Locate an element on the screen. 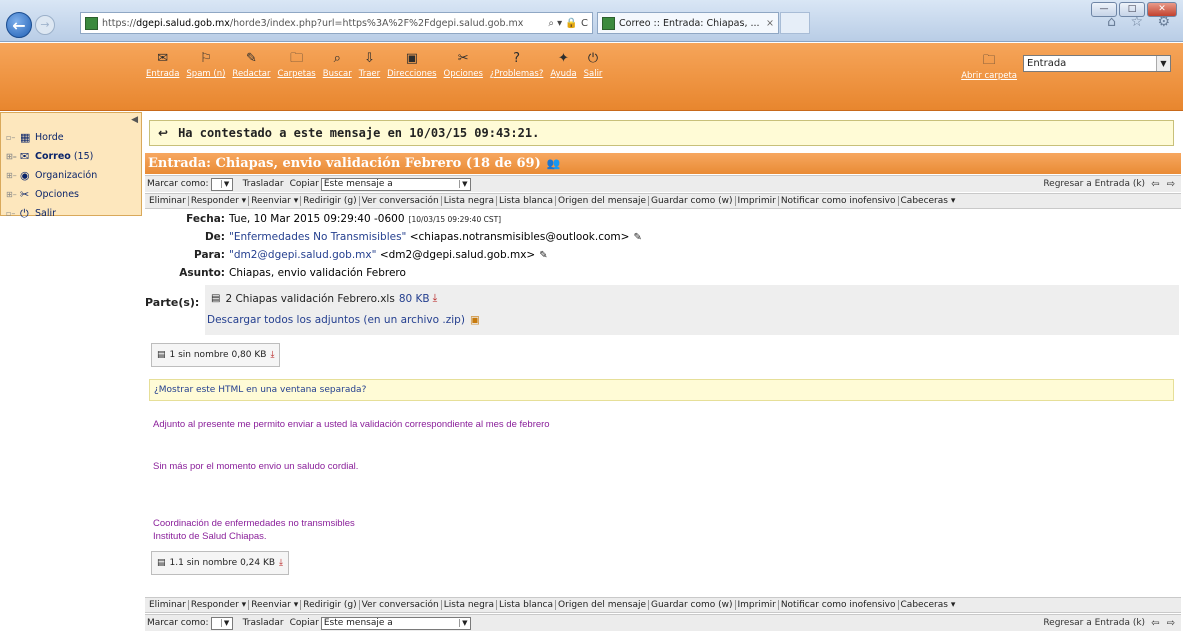 The height and width of the screenshot is (633, 1183). tab-close-icon: × is located at coordinates (770, 23).